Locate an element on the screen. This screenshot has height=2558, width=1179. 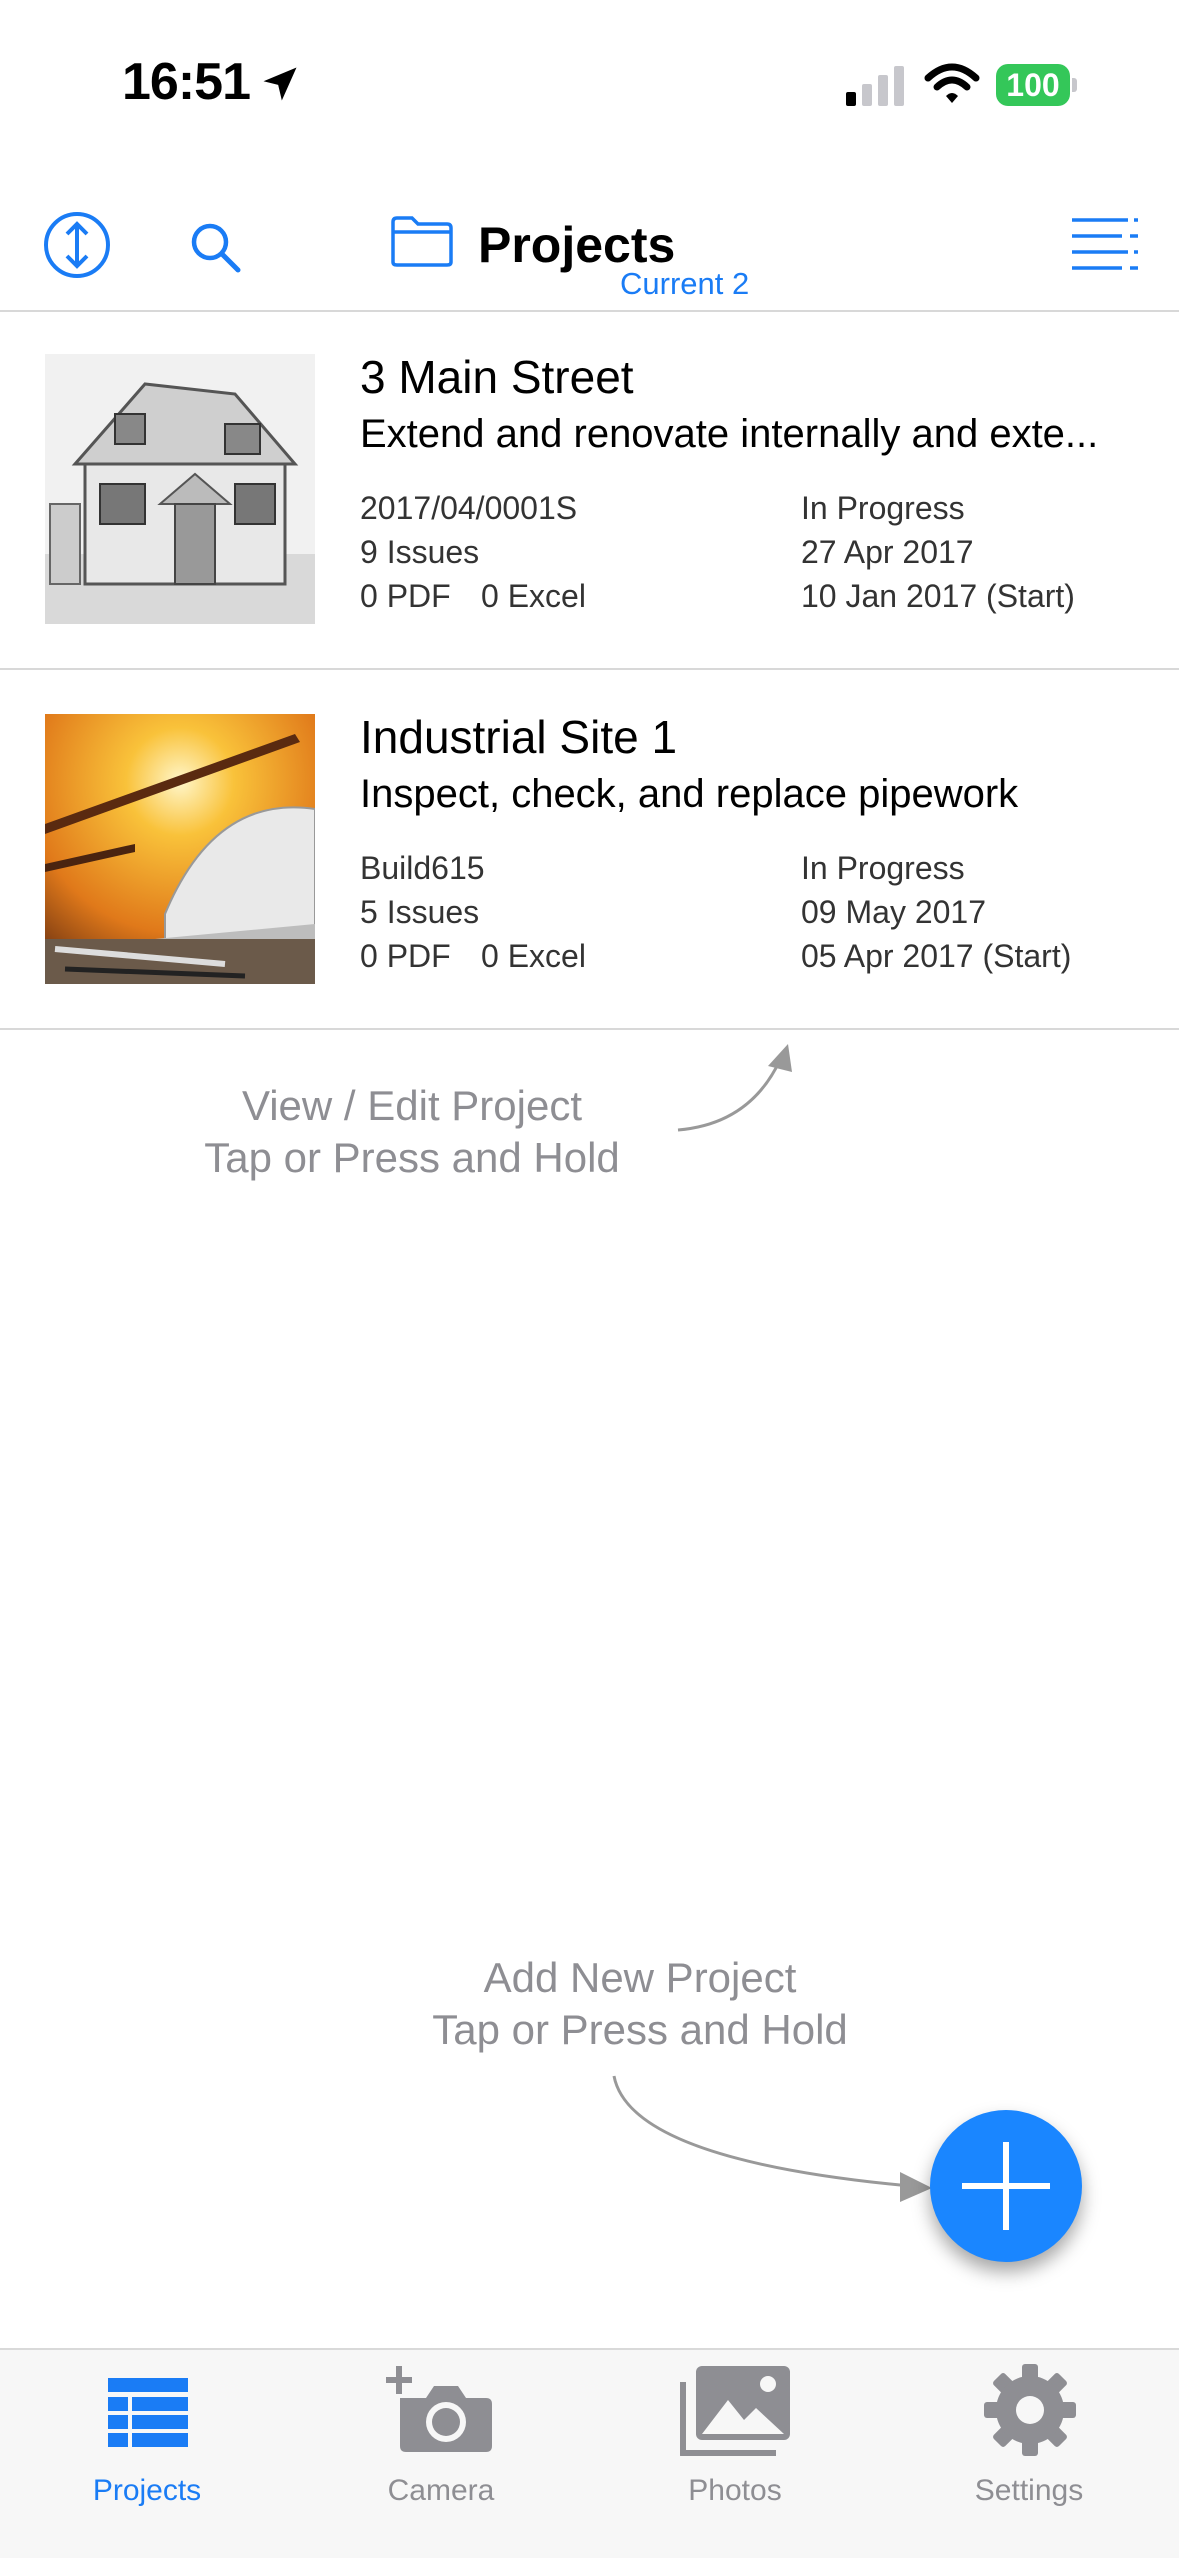
battery-level: 100 is located at coordinates (1033, 85).